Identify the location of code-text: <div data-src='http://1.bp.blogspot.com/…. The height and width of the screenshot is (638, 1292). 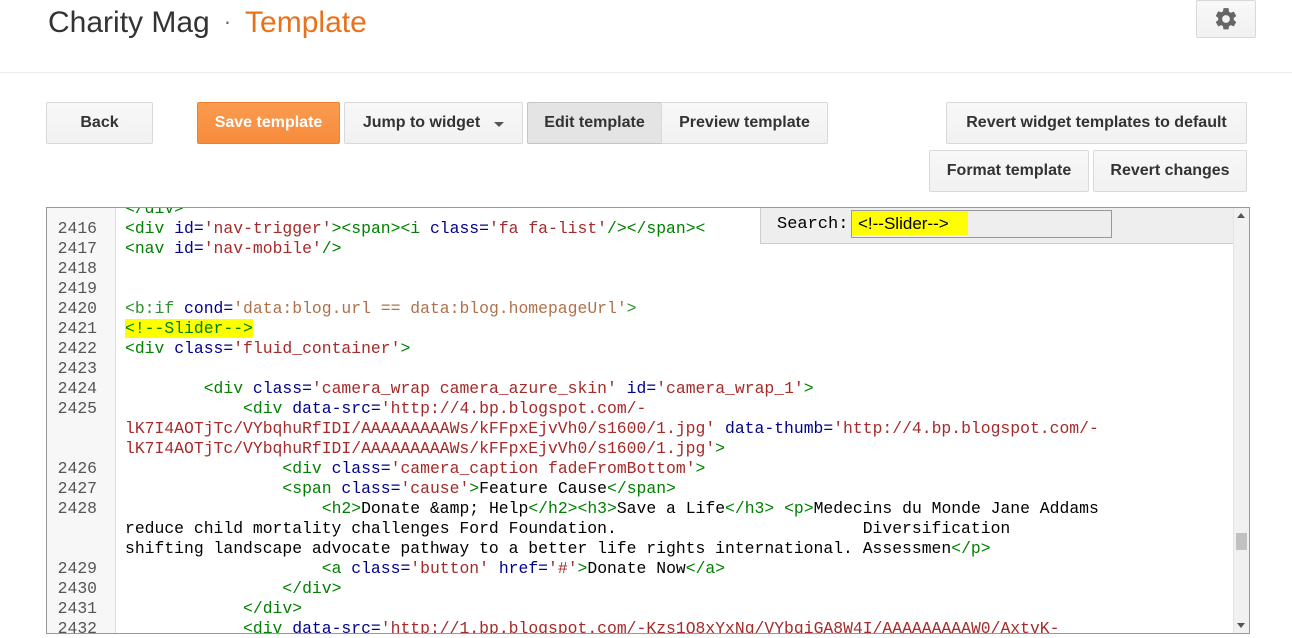
(651, 626).